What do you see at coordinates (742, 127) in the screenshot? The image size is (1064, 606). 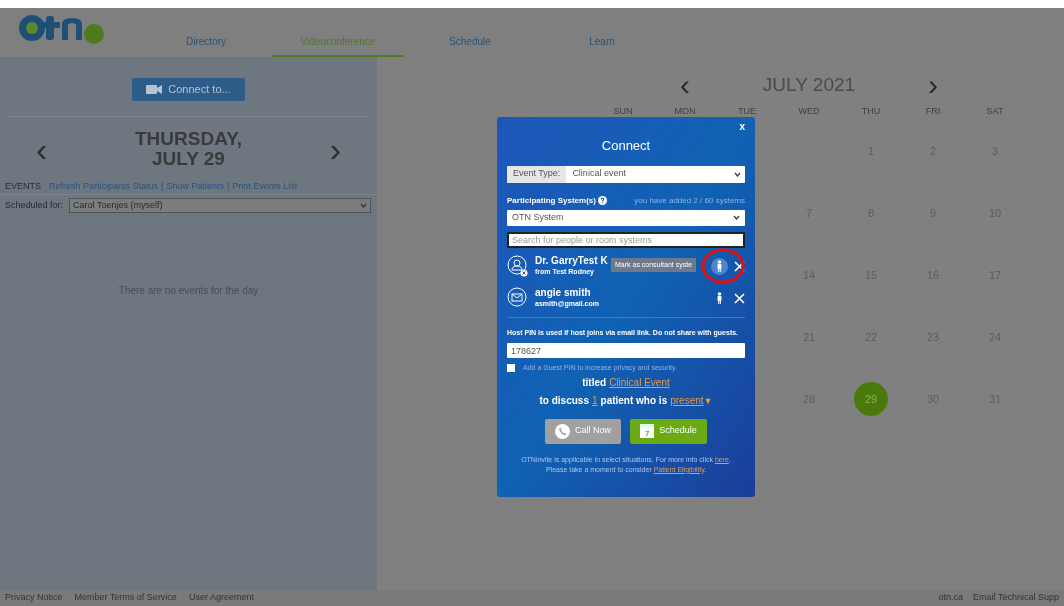 I see `close-button: x` at bounding box center [742, 127].